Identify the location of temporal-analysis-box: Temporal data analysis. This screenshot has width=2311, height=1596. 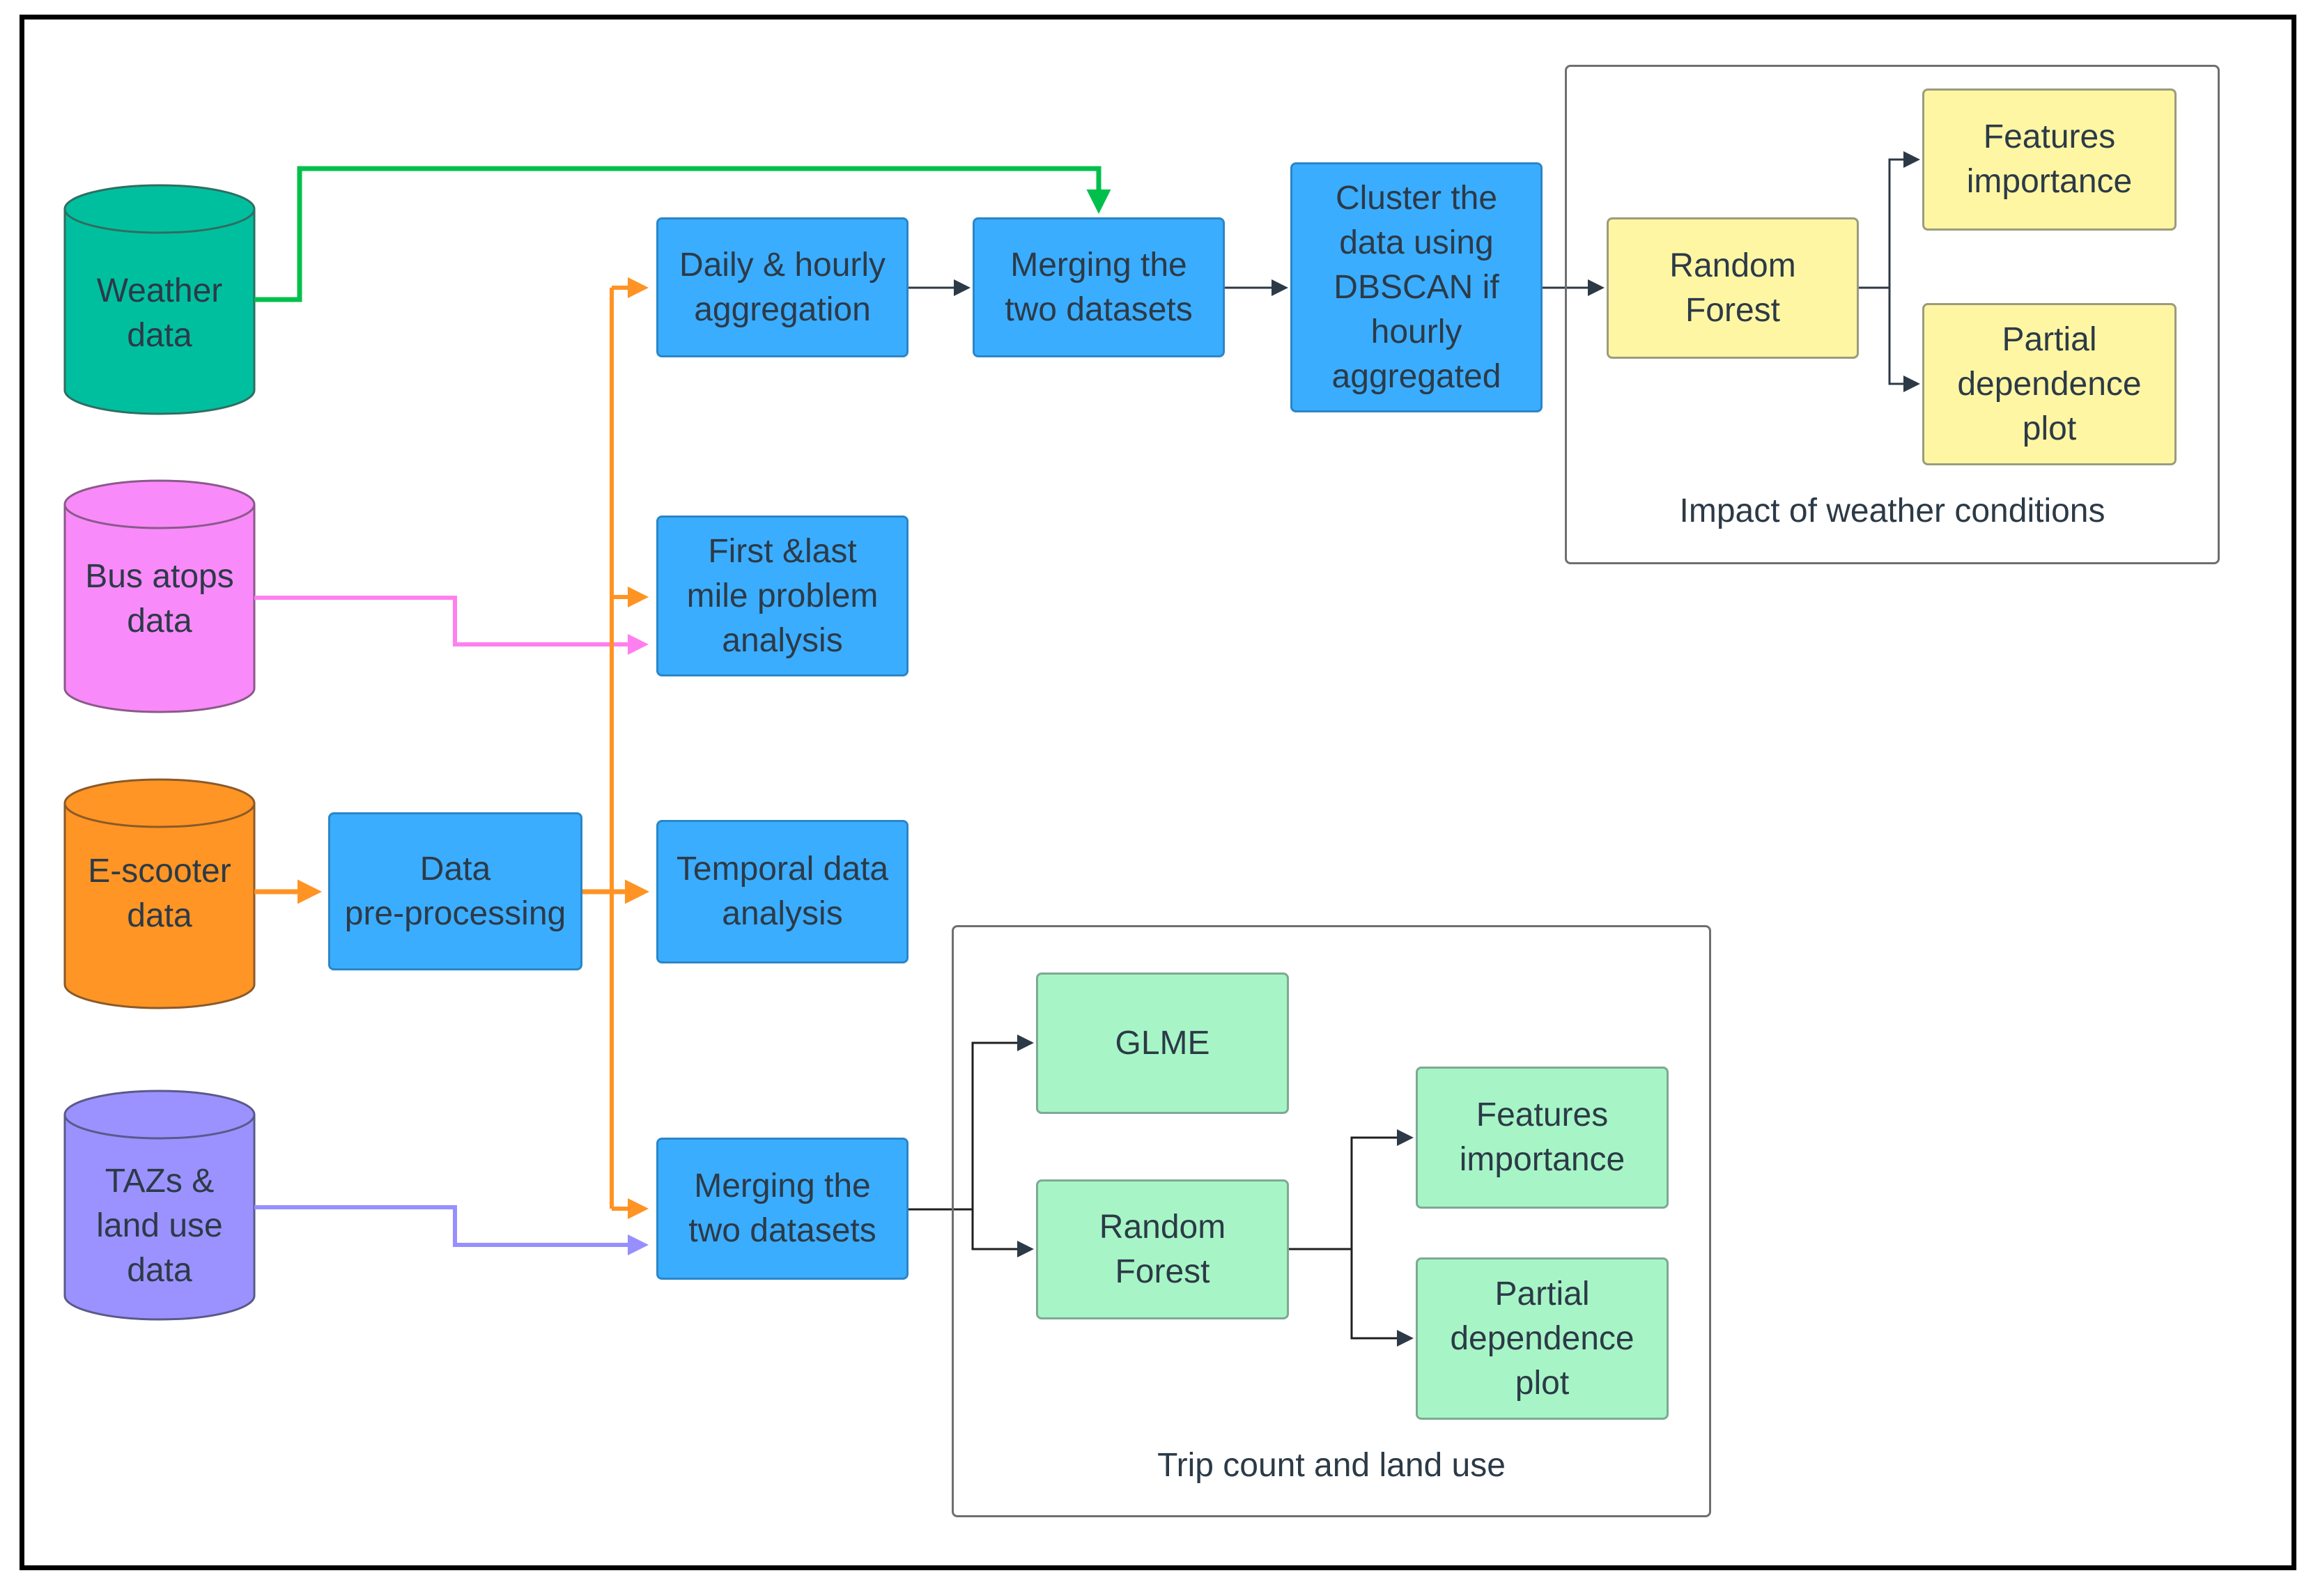
(782, 891).